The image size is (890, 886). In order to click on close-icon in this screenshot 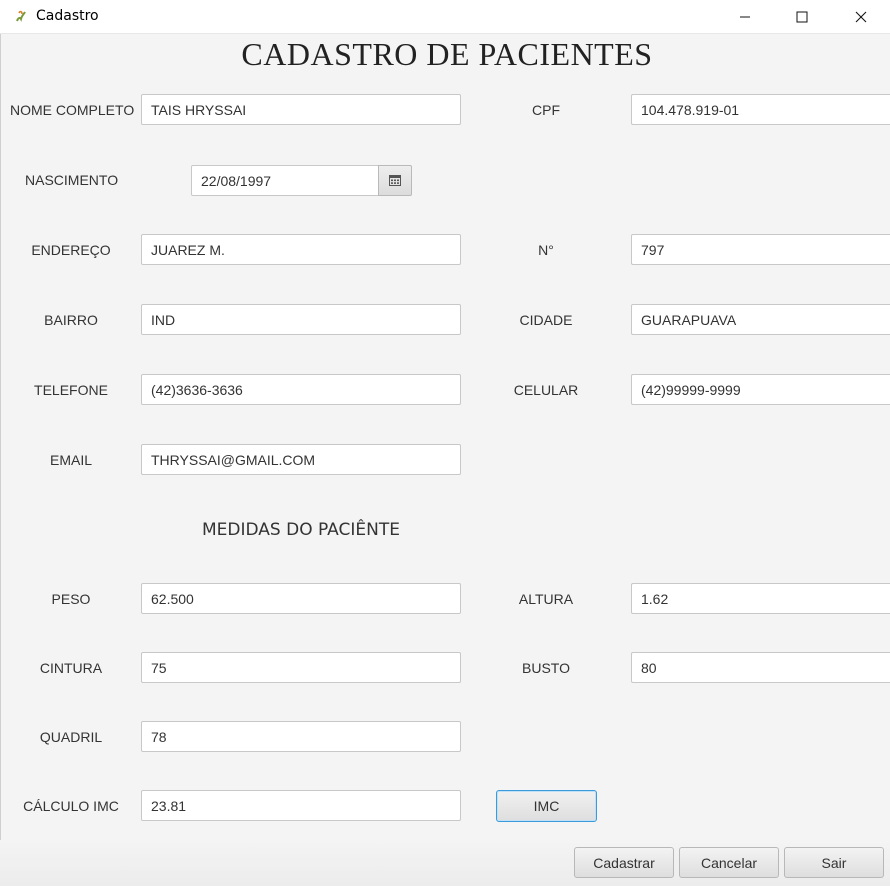, I will do `click(861, 17)`.